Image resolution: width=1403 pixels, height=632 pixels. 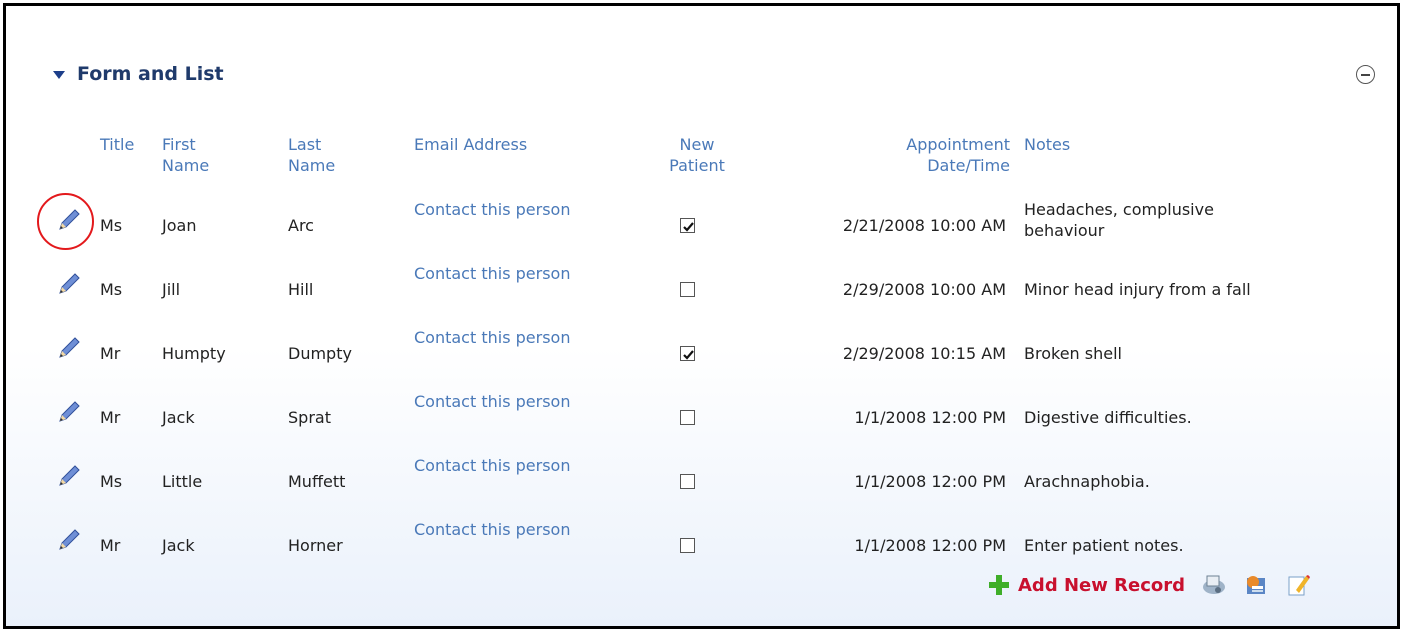 What do you see at coordinates (301, 225) in the screenshot?
I see `cell-last-name: Arc` at bounding box center [301, 225].